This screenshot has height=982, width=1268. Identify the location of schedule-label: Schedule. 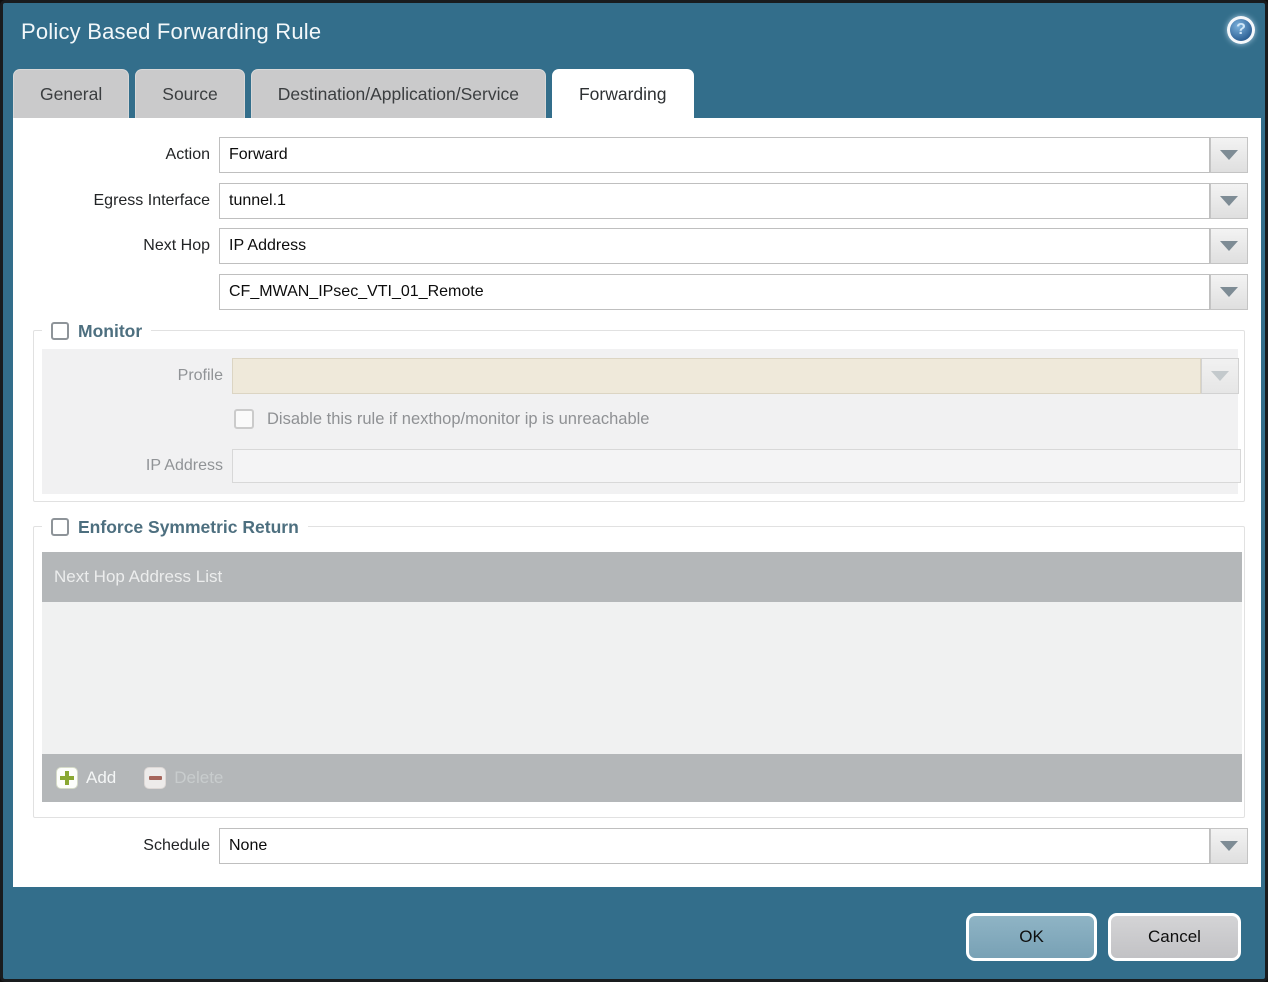
(176, 845).